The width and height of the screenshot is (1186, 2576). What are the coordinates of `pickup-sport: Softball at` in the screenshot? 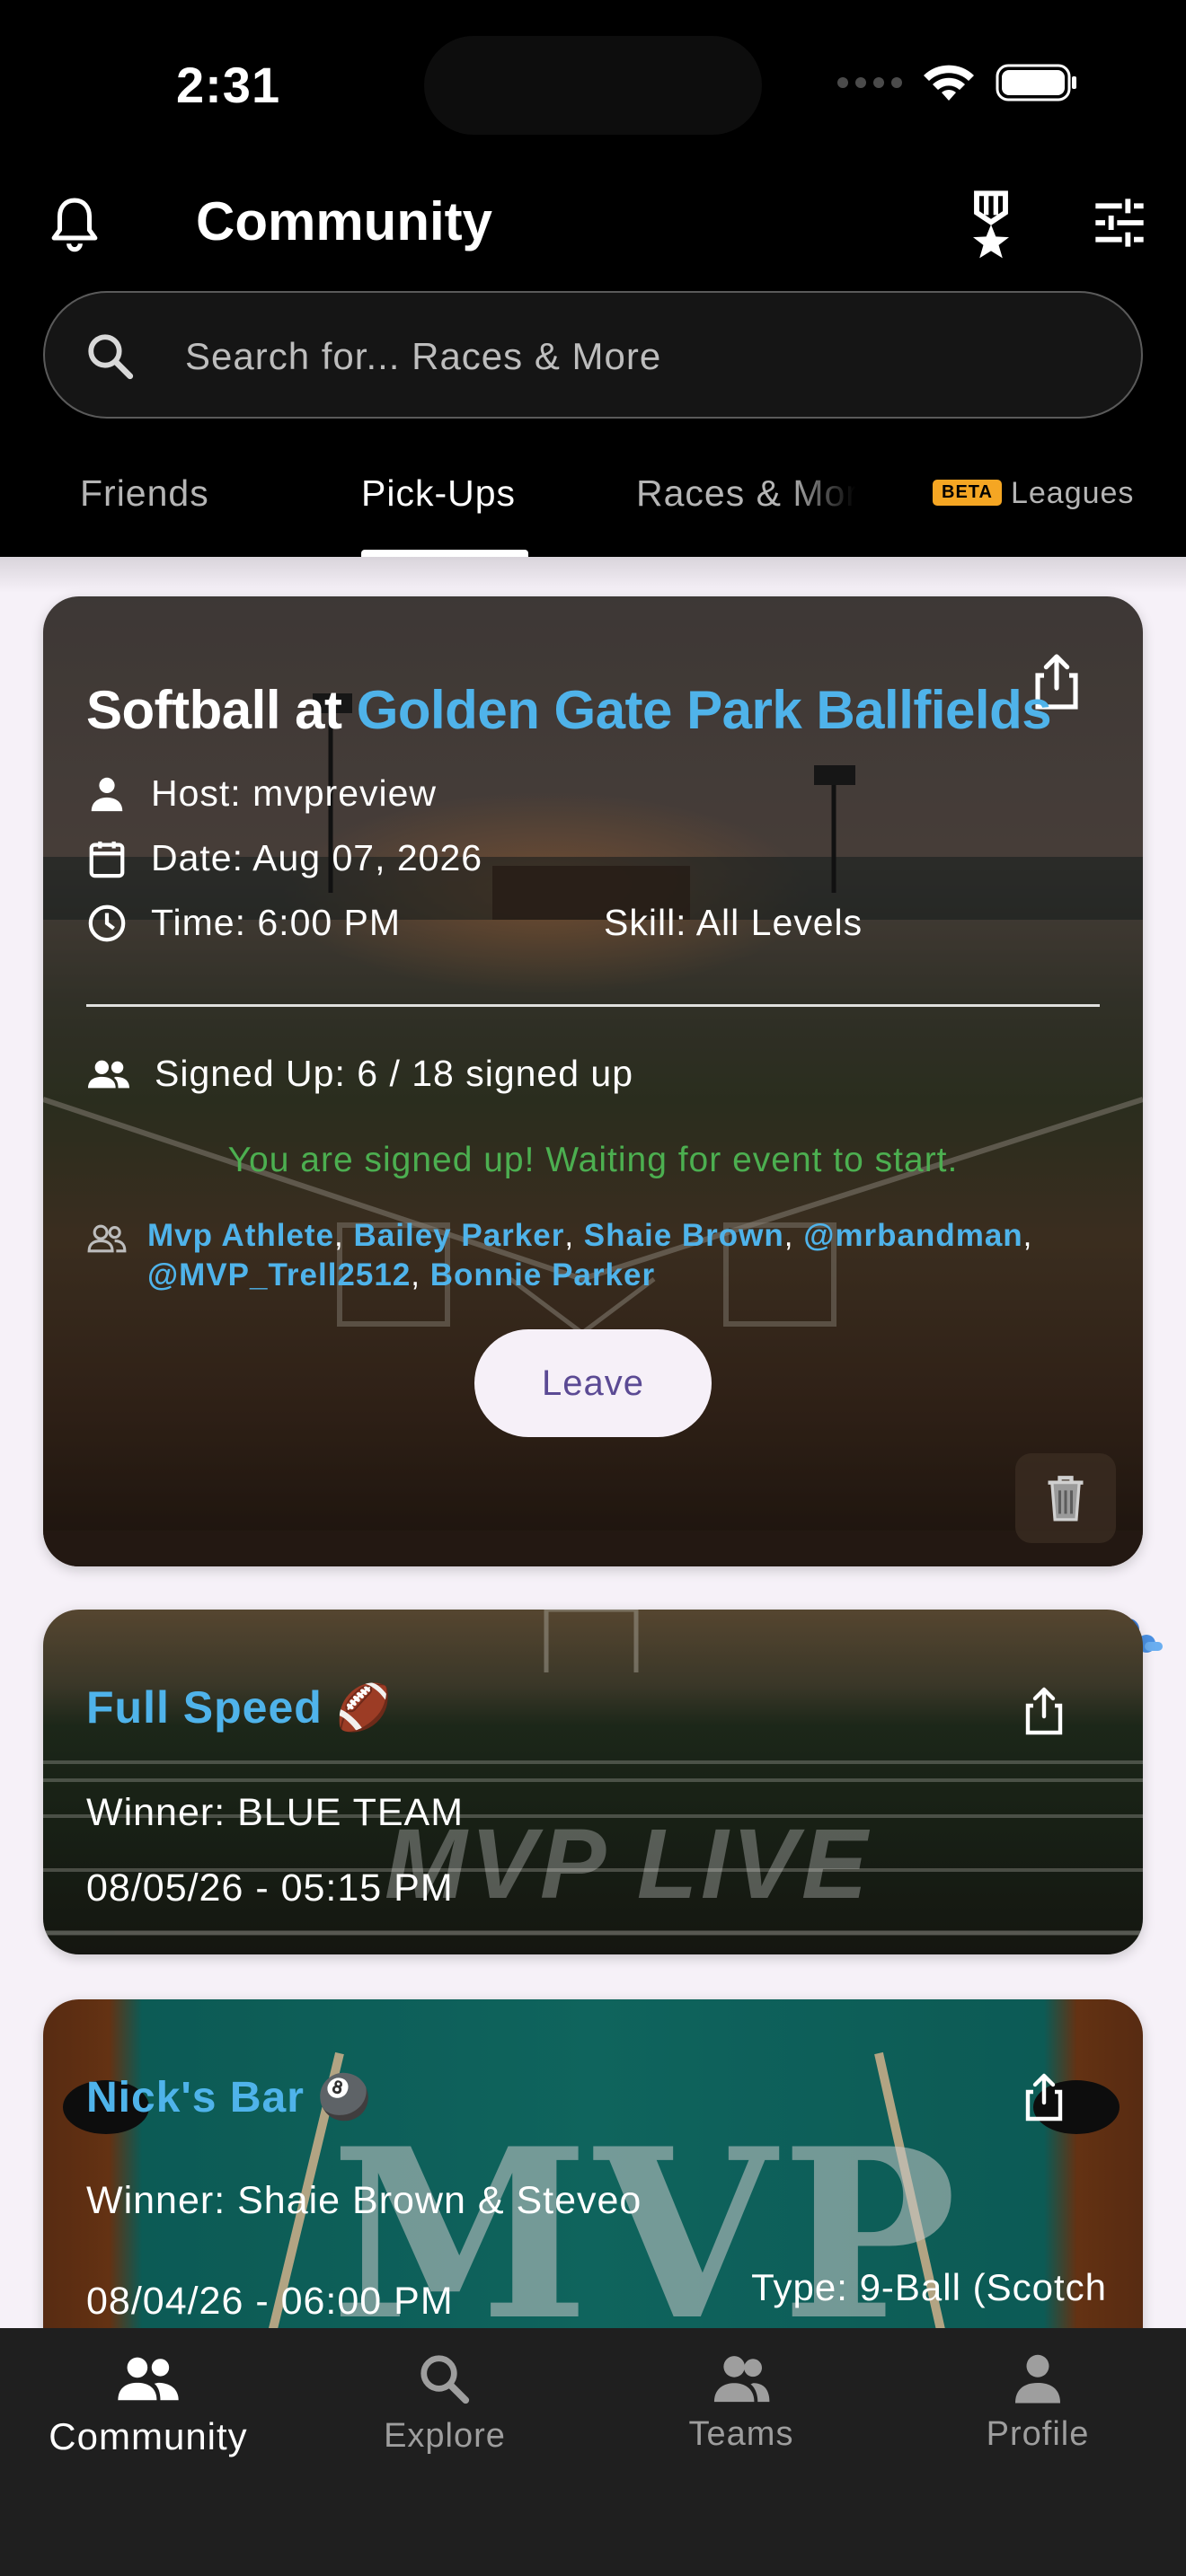 It's located at (221, 710).